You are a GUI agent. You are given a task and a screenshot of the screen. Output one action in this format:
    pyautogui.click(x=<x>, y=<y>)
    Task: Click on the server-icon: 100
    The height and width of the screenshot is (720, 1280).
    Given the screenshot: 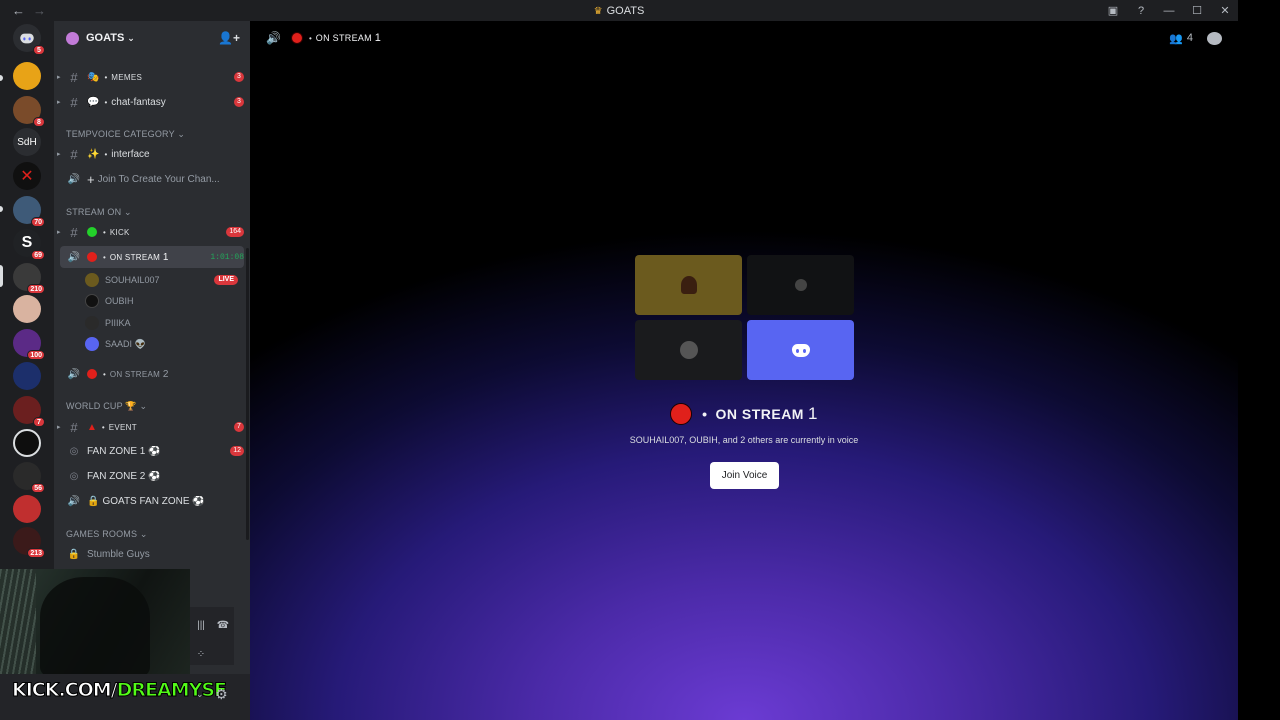 What is the action you would take?
    pyautogui.click(x=29, y=344)
    